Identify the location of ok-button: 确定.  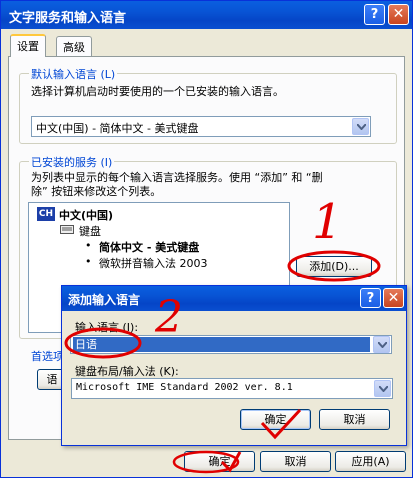
(219, 461).